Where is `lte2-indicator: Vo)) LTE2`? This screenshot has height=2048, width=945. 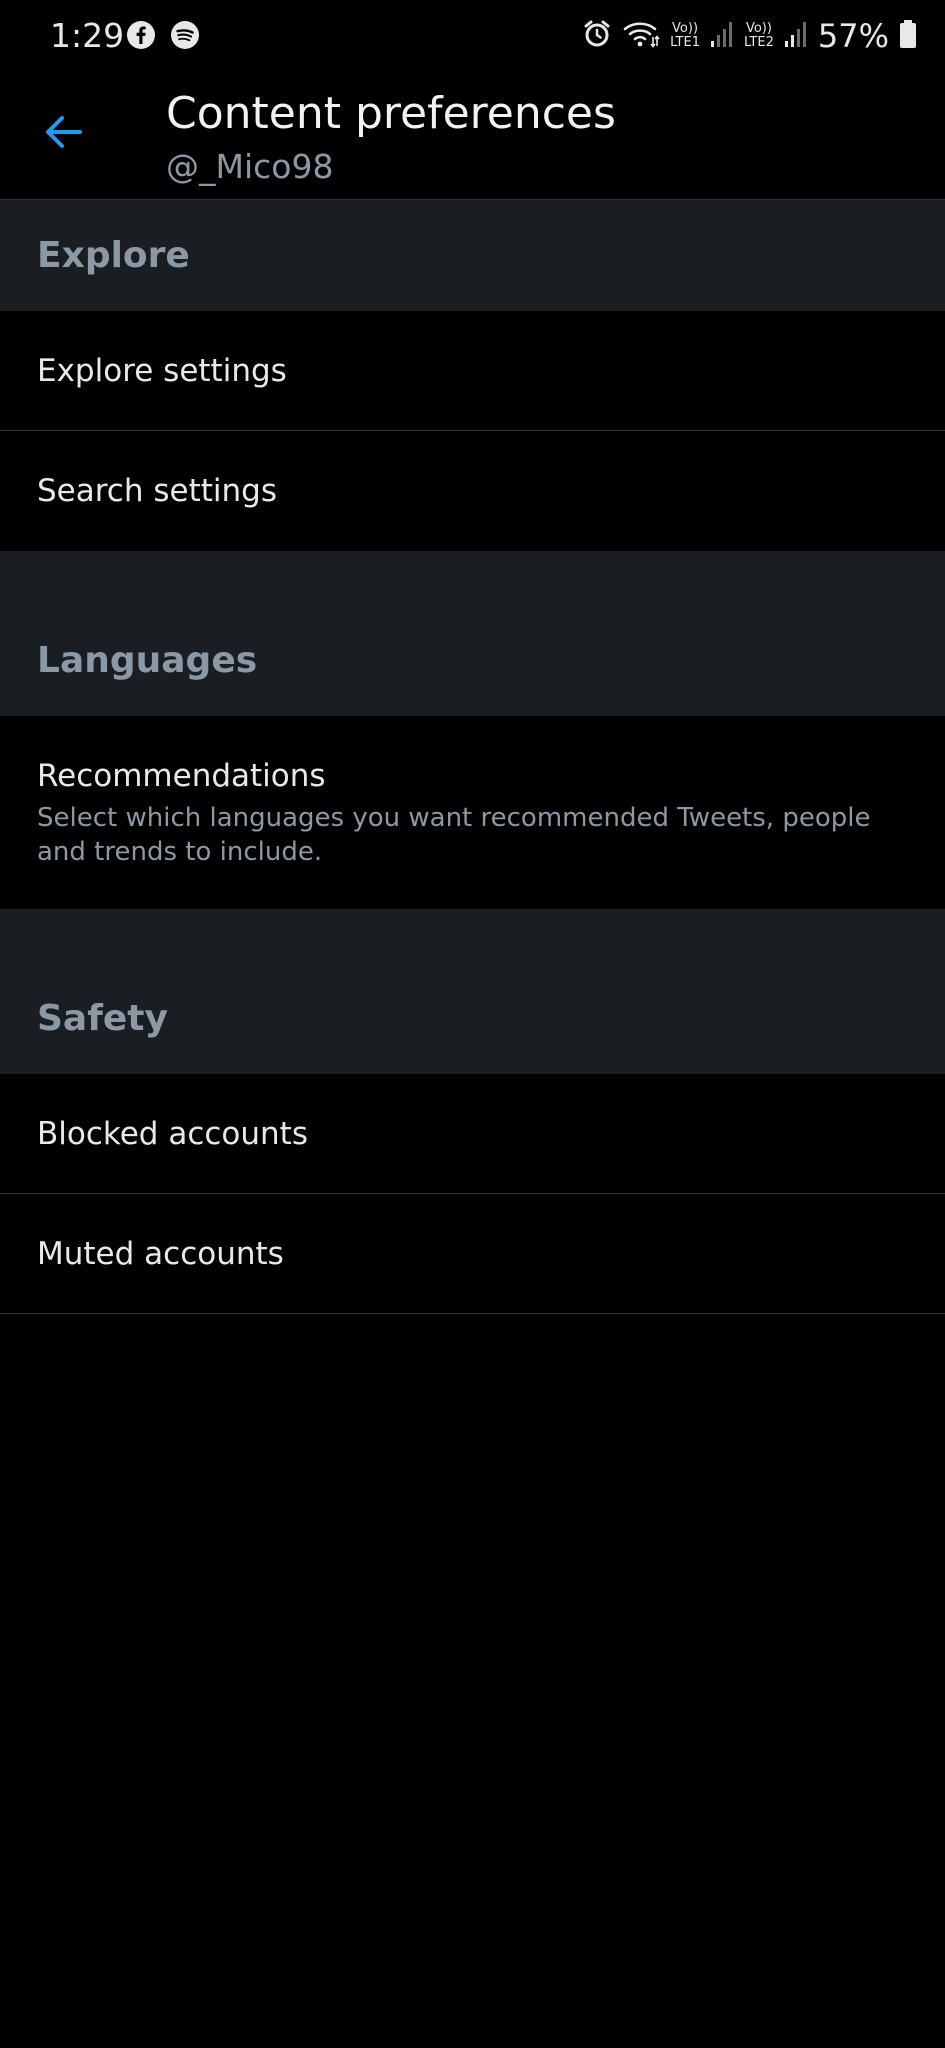
lte2-indicator: Vo)) LTE2 is located at coordinates (759, 36).